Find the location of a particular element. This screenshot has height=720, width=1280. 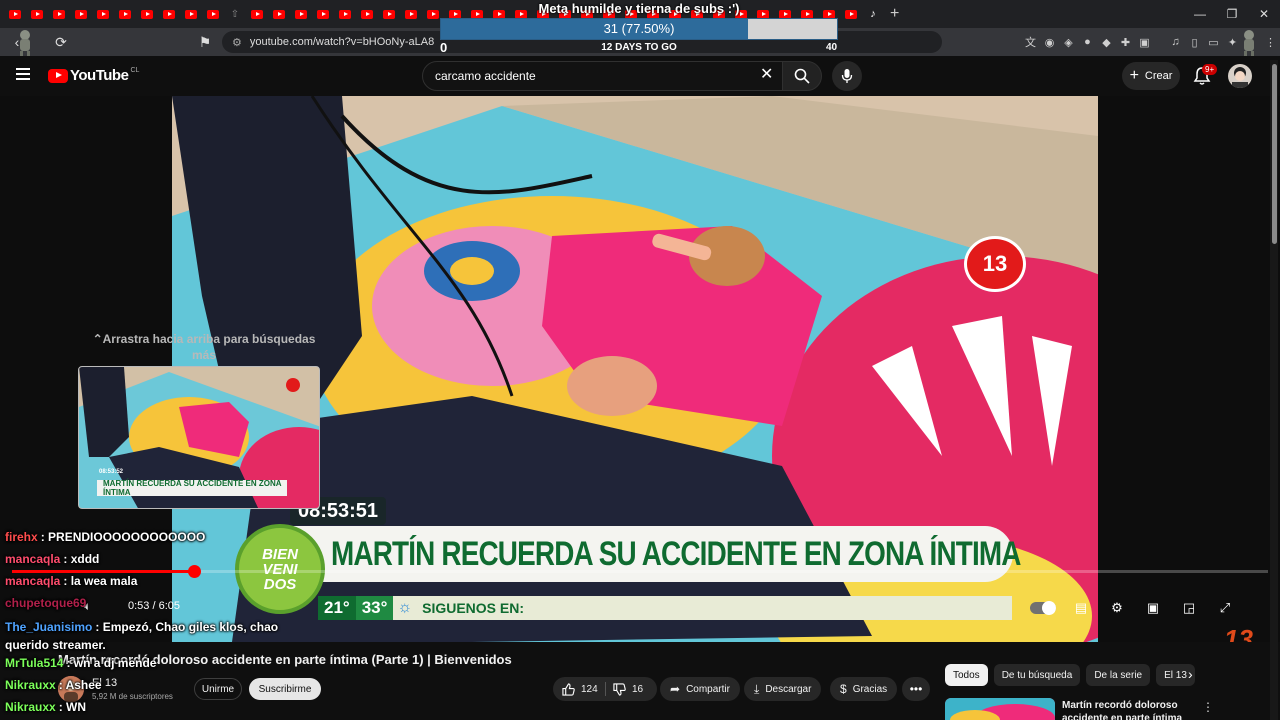

join-button: Unirme is located at coordinates (218, 689).